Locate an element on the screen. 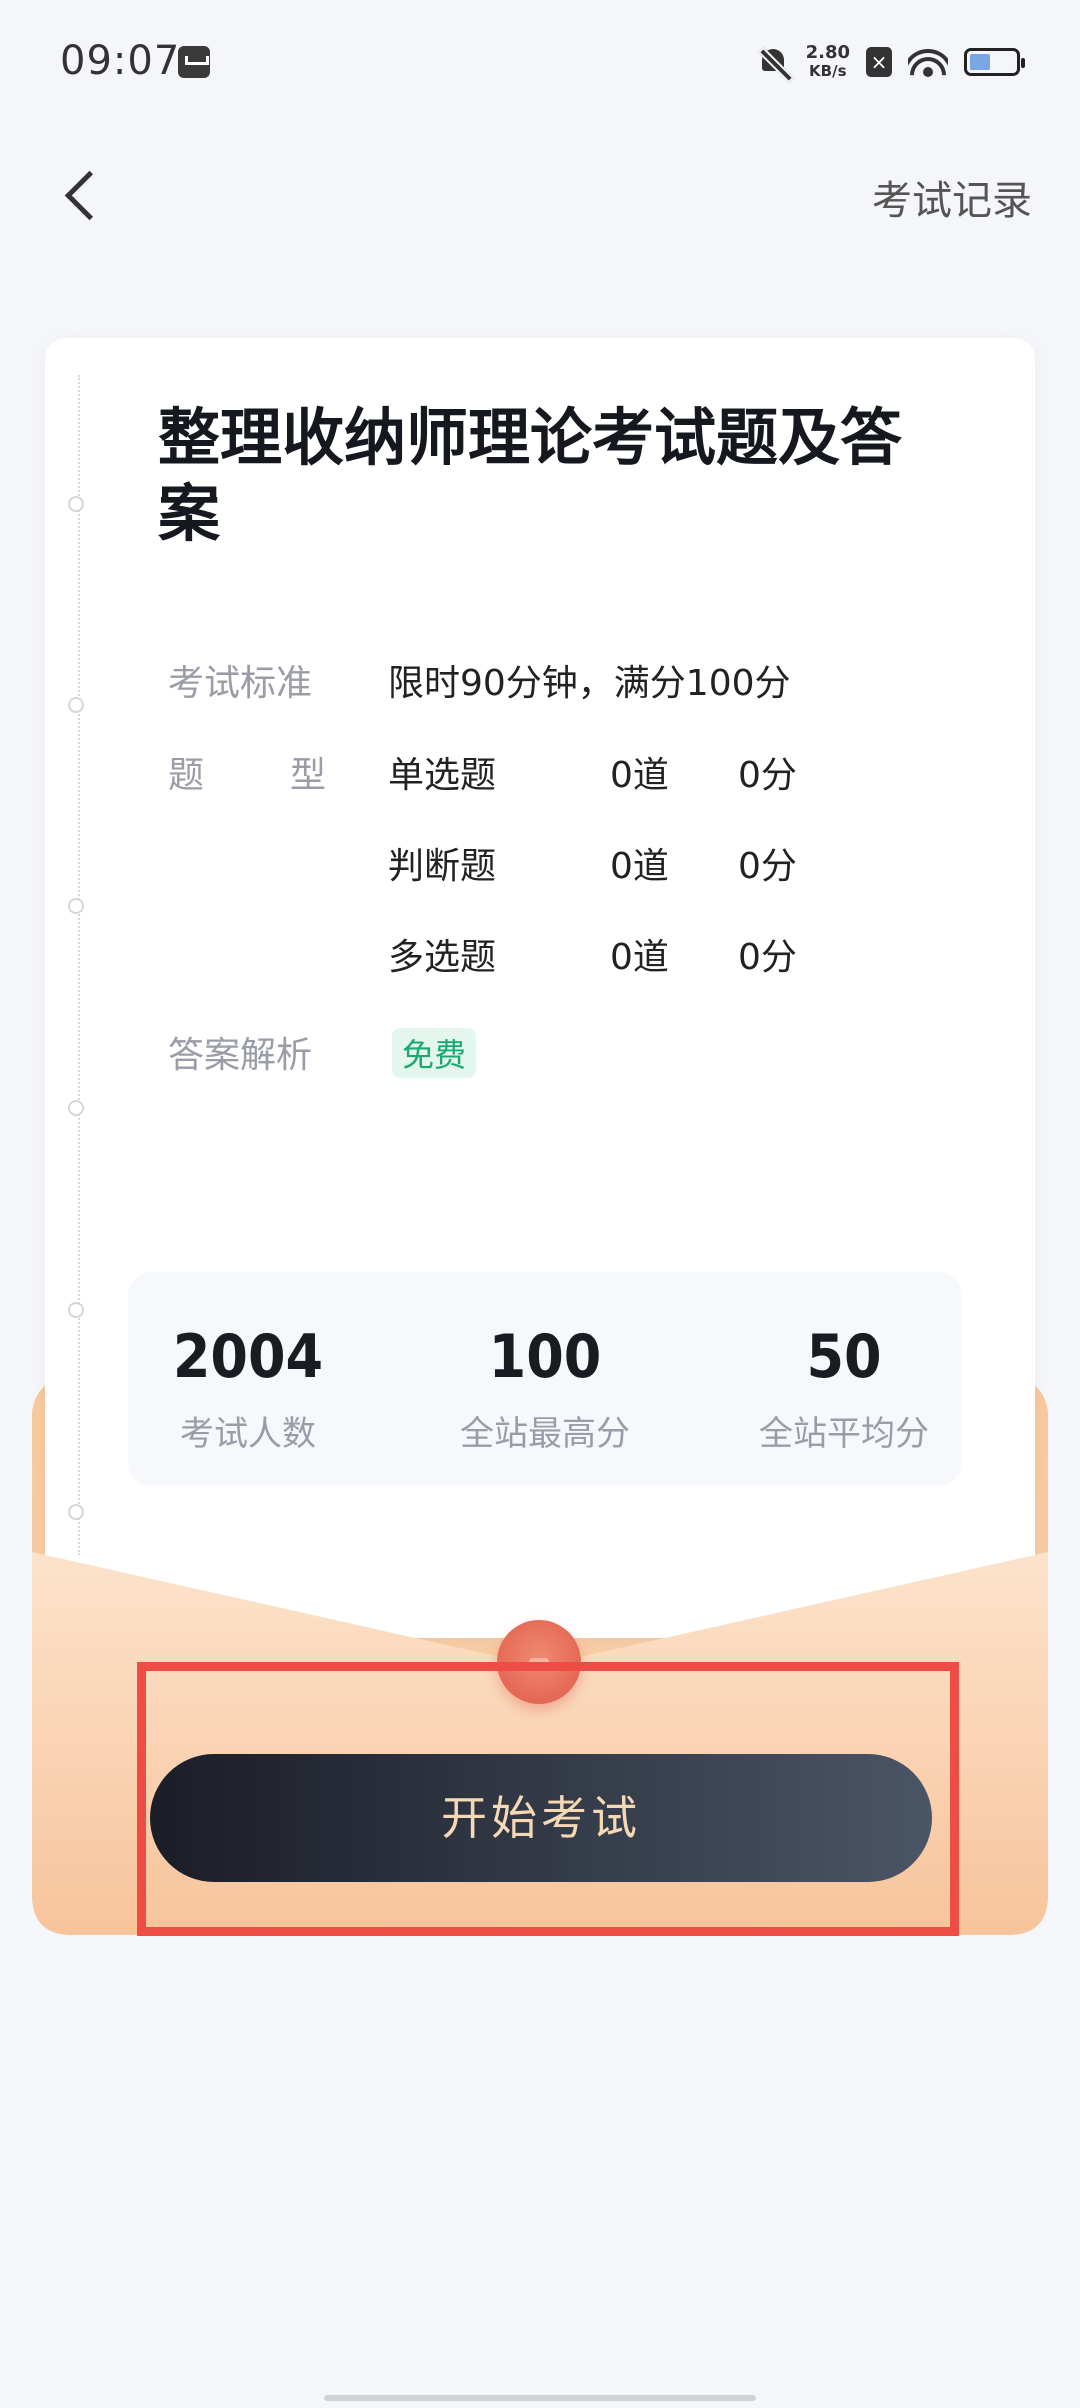  question-type-label-part: 型 is located at coordinates (307, 775).